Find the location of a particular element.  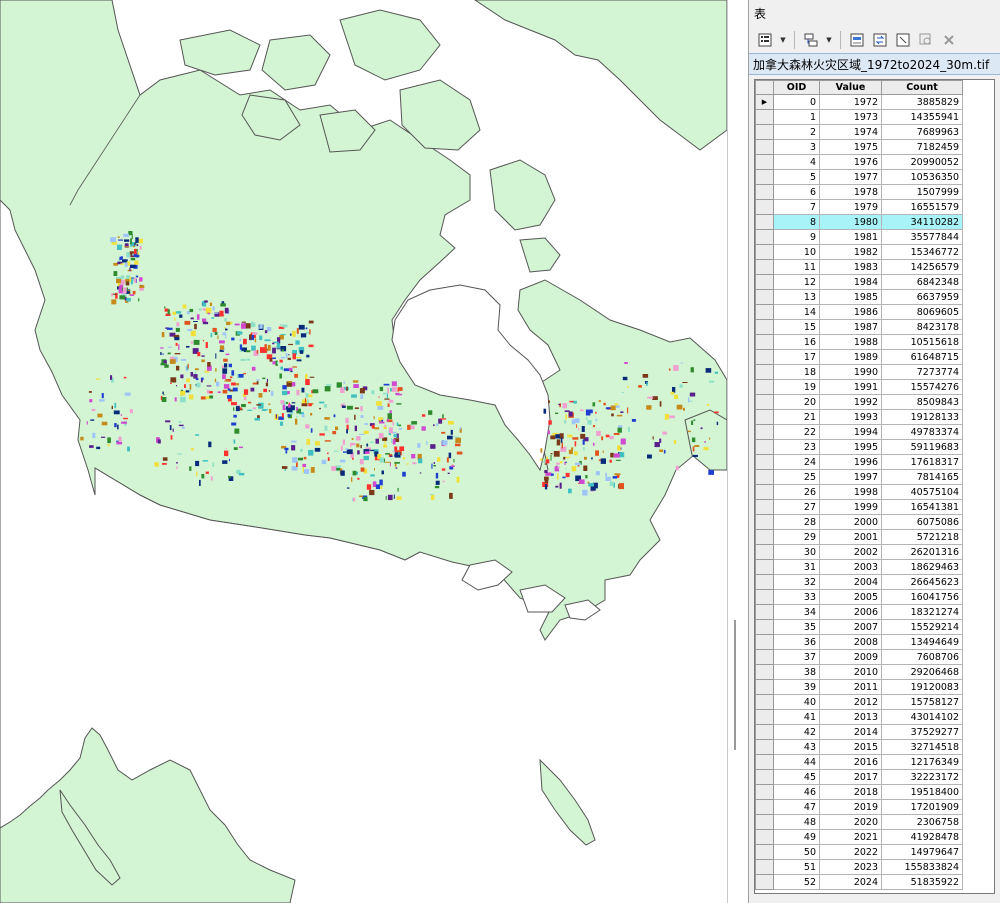

cell-count: 19128133 is located at coordinates (922, 417).